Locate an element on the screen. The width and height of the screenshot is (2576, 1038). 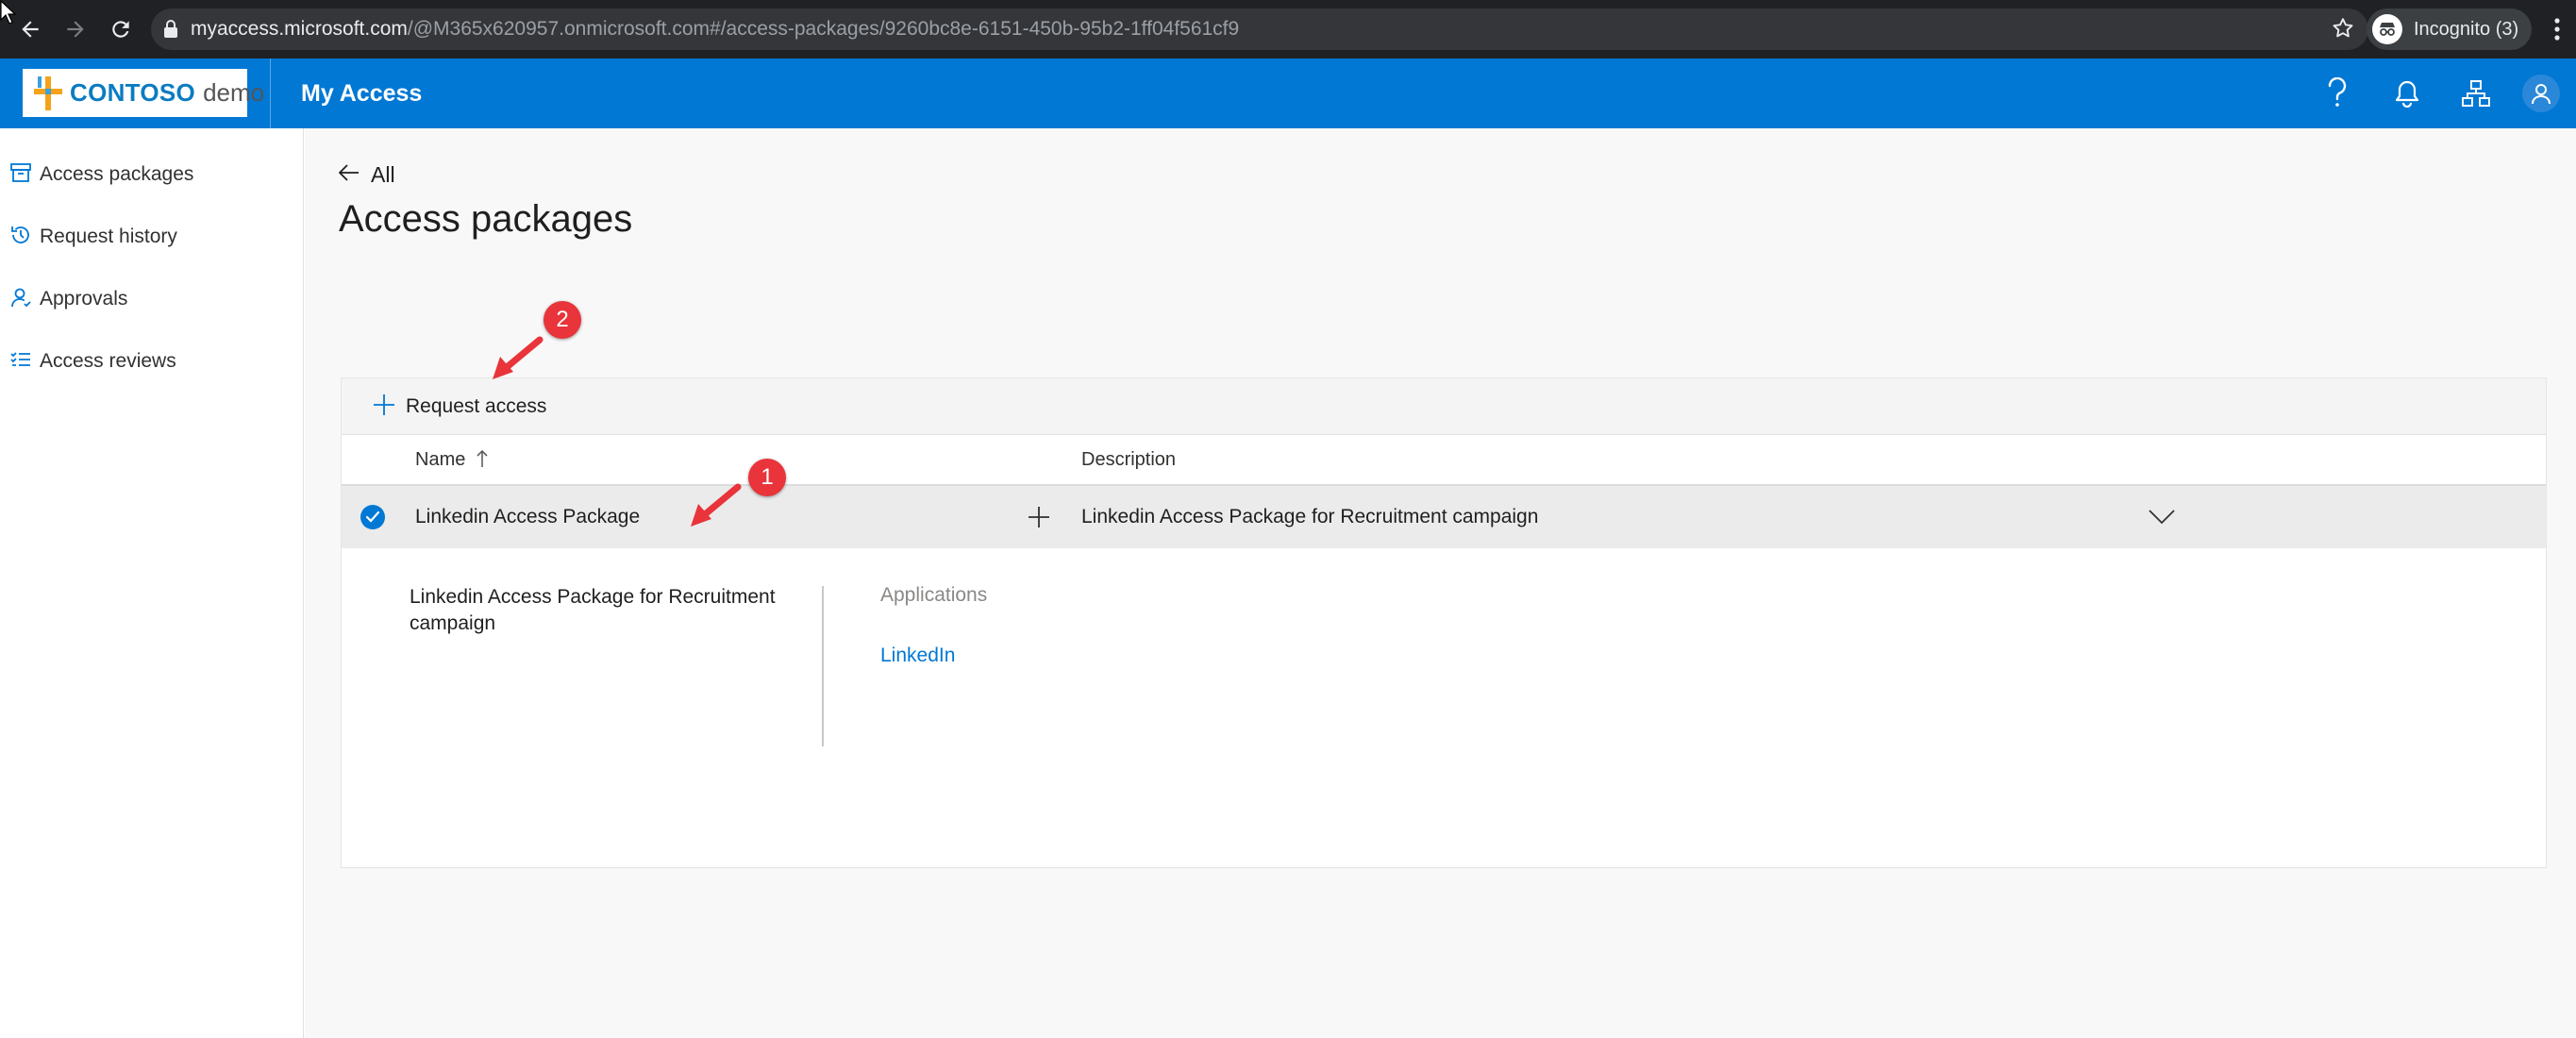
back-label: All is located at coordinates (383, 174).